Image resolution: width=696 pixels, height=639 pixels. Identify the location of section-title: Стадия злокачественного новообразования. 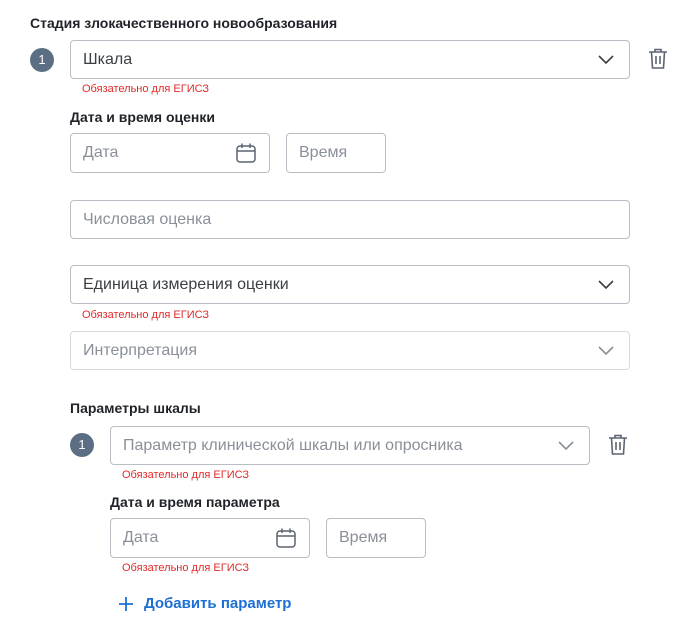
(184, 23).